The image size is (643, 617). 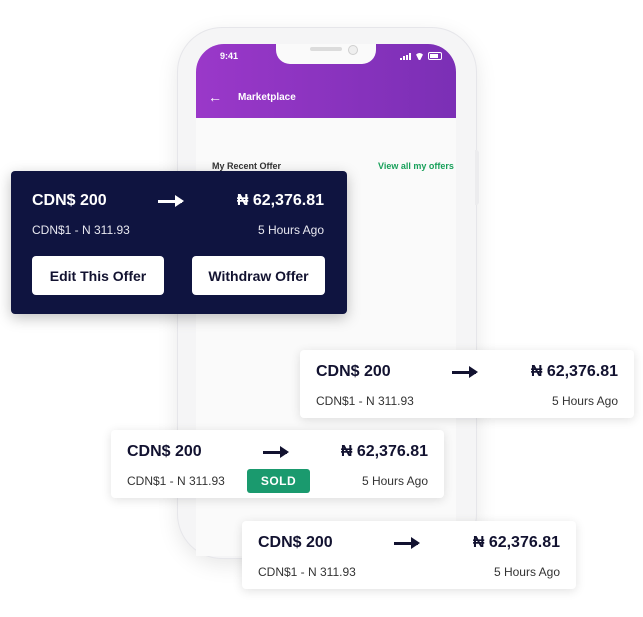 I want to click on recent-offer-label: My Recent Offer, so click(x=247, y=166).